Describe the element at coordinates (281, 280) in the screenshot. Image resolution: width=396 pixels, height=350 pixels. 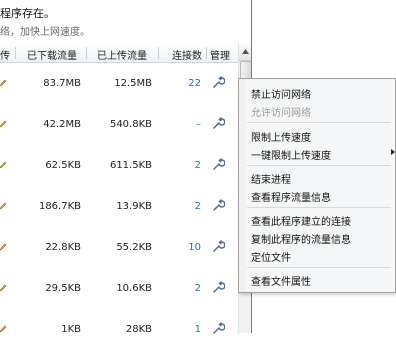
I see `menu-item-file-properties: 查看文件属性` at that location.